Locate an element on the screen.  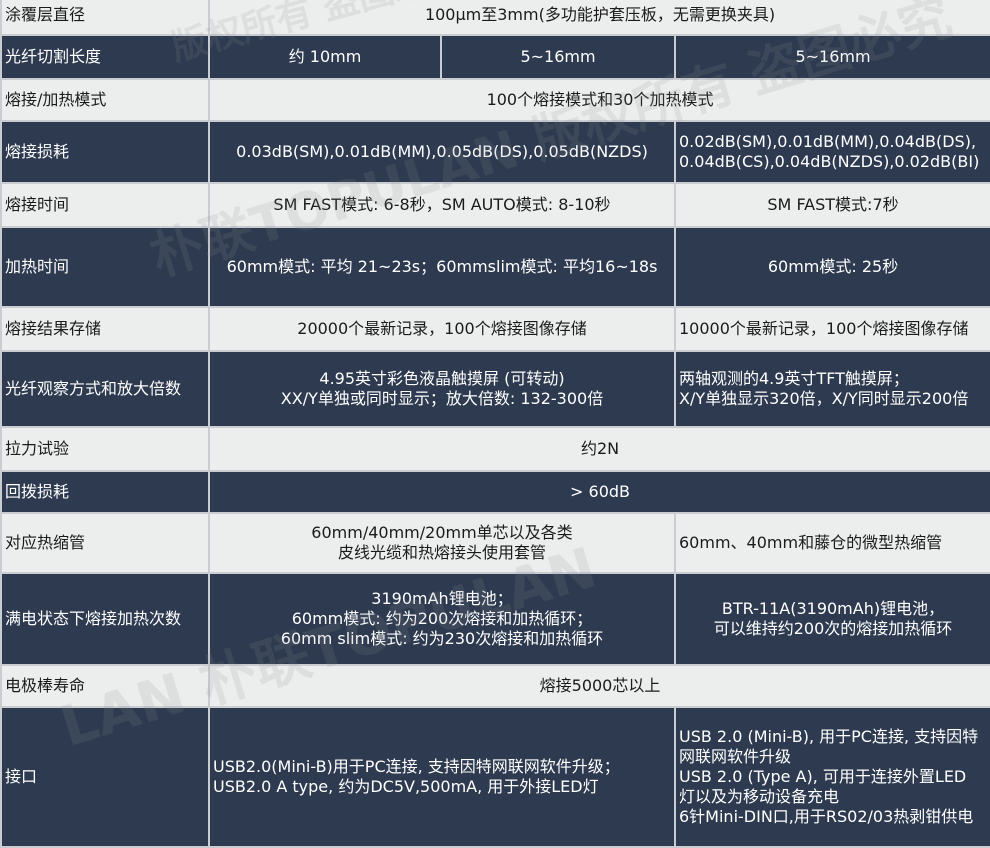
spec-row: 光纤切割长度 约 10mm 5~16mm 5~16mm is located at coordinates (495, 57).